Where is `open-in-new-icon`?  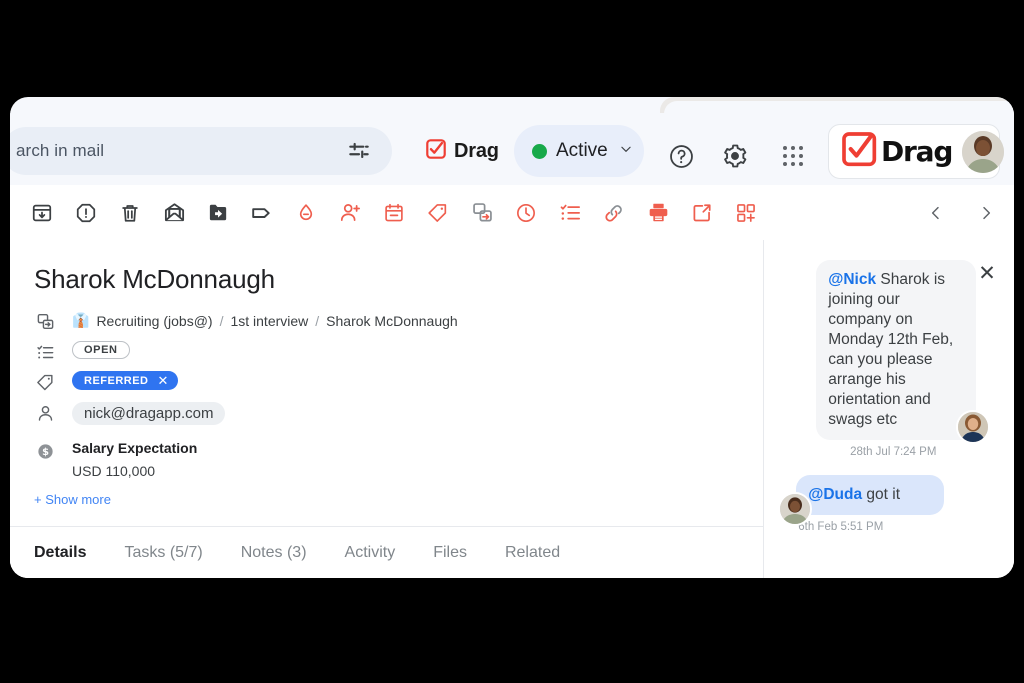 open-in-new-icon is located at coordinates (702, 213).